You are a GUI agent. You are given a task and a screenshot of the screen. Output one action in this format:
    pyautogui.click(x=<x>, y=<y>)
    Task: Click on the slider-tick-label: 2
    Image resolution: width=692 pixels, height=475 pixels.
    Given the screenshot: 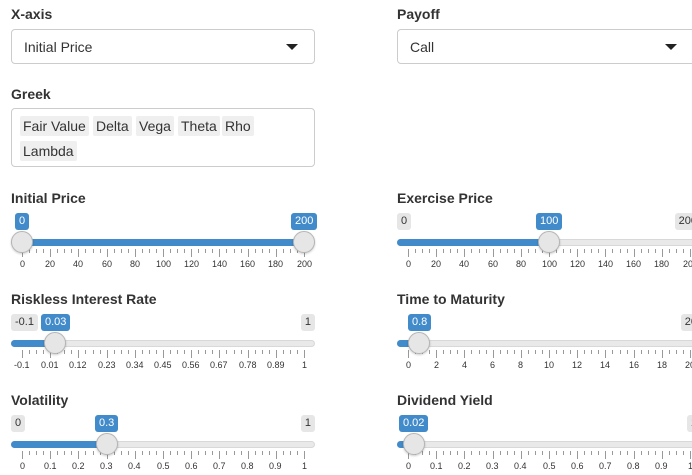 What is the action you would take?
    pyautogui.click(x=437, y=365)
    